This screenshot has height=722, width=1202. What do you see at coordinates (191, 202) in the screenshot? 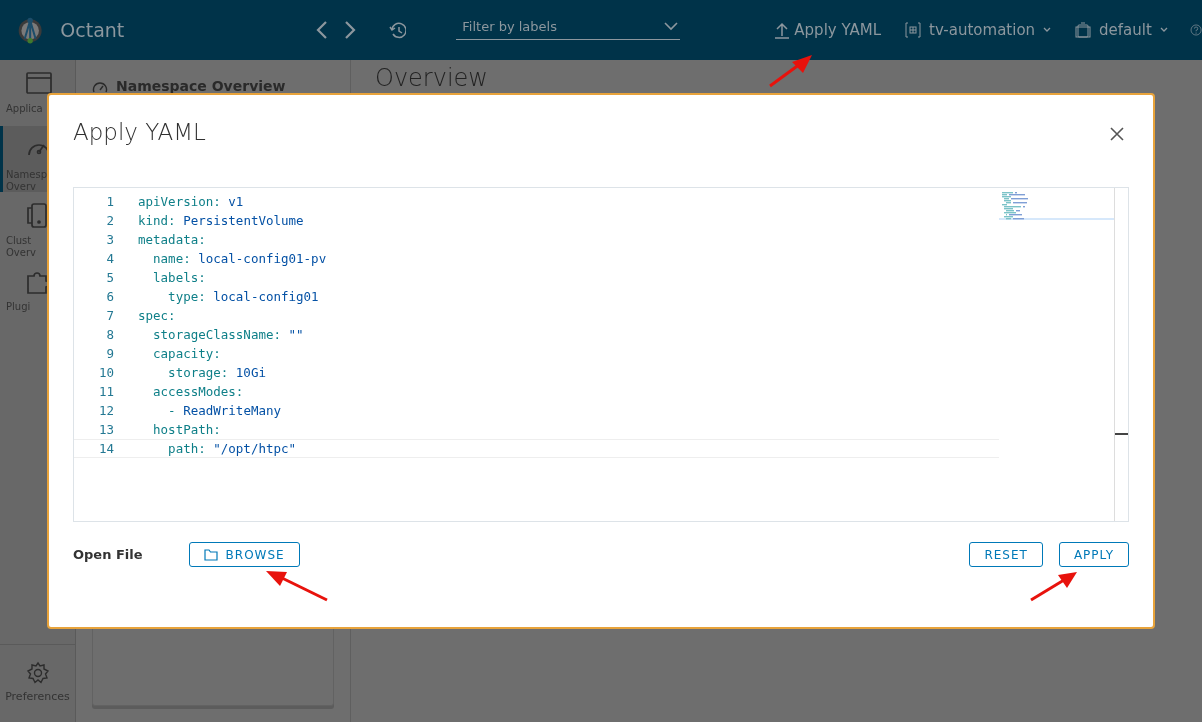
I see `code-line: apiVersion: v1` at bounding box center [191, 202].